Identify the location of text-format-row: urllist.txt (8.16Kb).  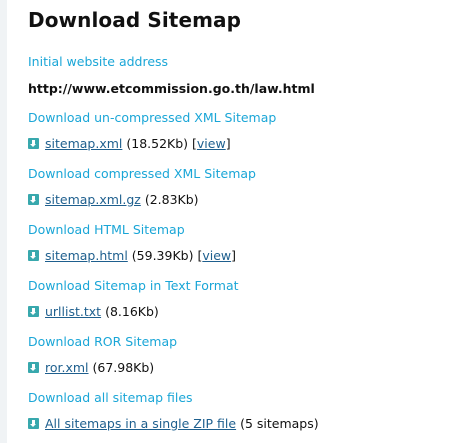
(93, 311).